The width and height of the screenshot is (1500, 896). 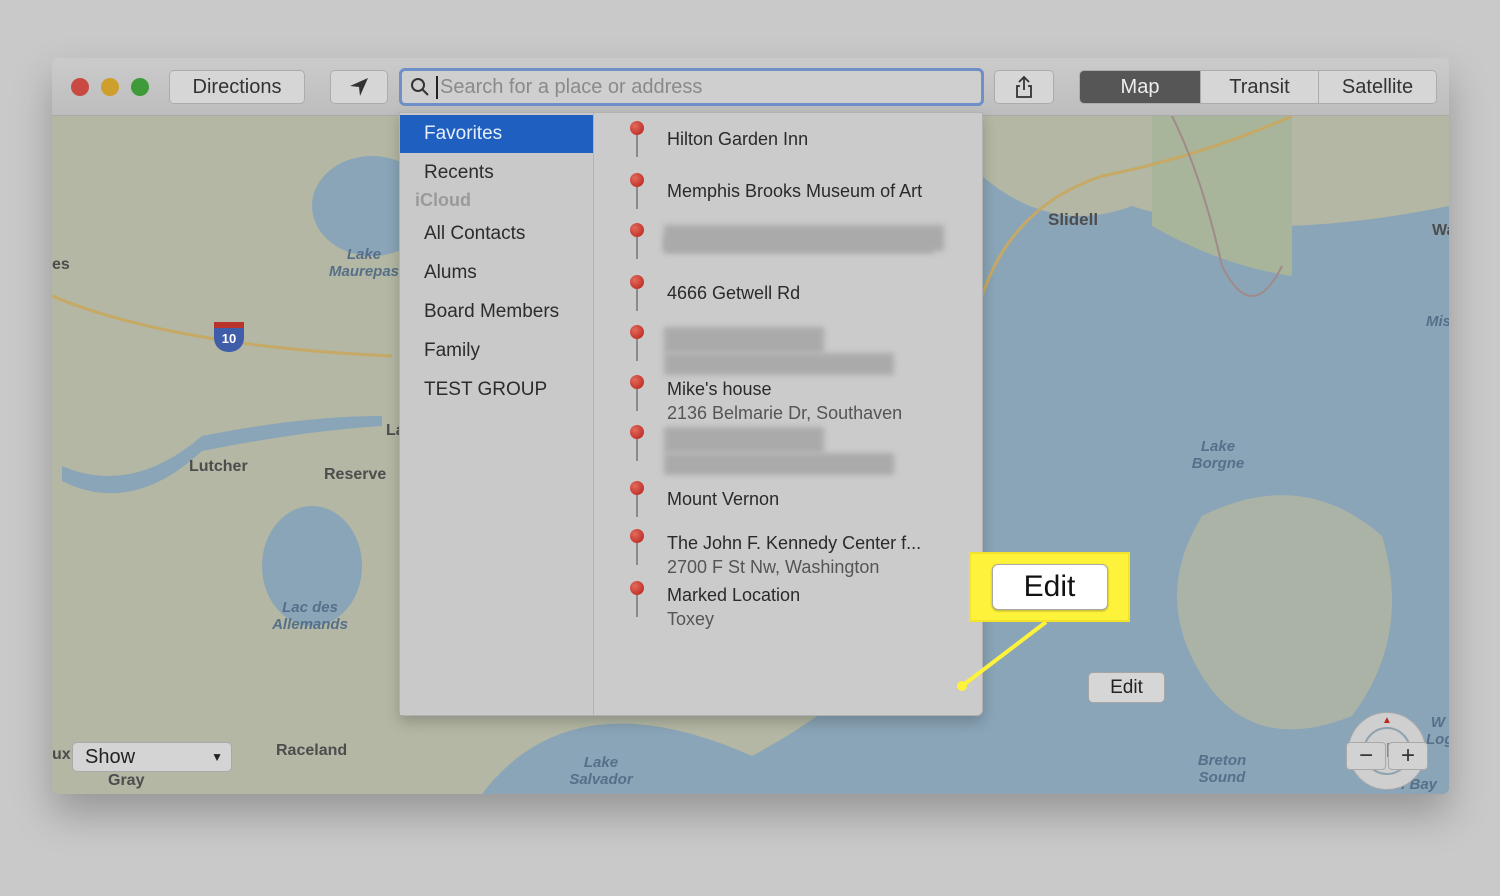 What do you see at coordinates (110, 87) in the screenshot?
I see `minimize-button` at bounding box center [110, 87].